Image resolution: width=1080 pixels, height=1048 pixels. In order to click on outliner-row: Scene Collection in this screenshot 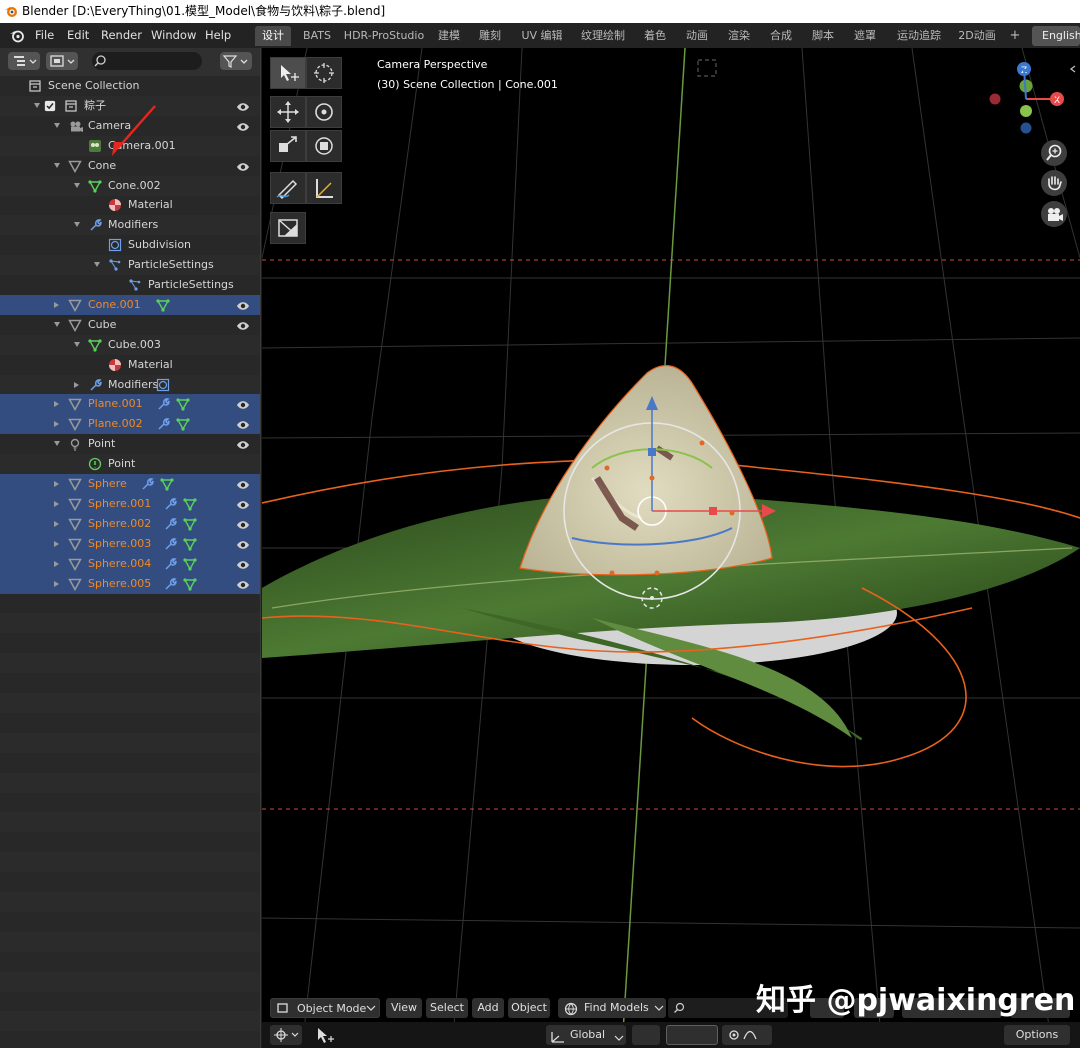, I will do `click(130, 86)`.